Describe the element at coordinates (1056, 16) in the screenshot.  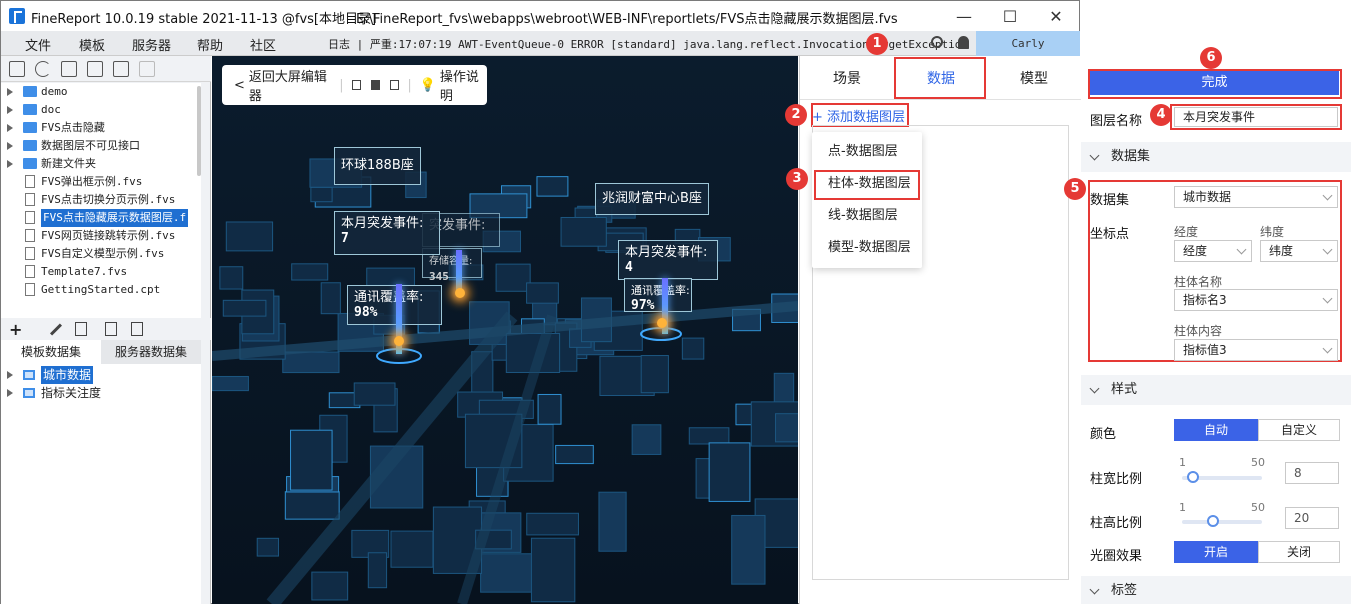
I see `close-button: ✕` at that location.